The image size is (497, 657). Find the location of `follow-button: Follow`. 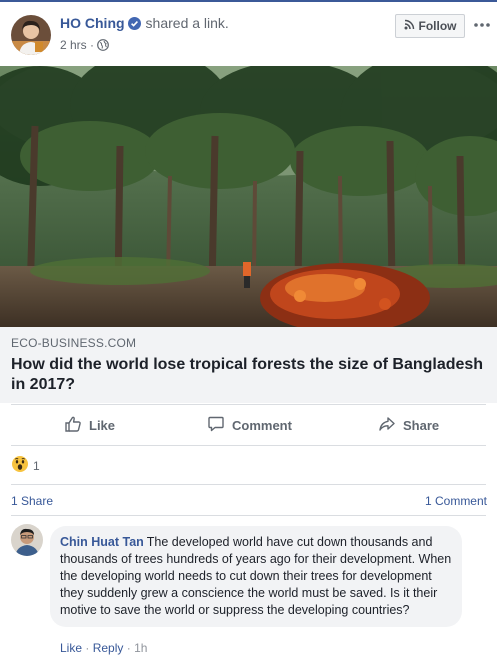

follow-button: Follow is located at coordinates (430, 26).